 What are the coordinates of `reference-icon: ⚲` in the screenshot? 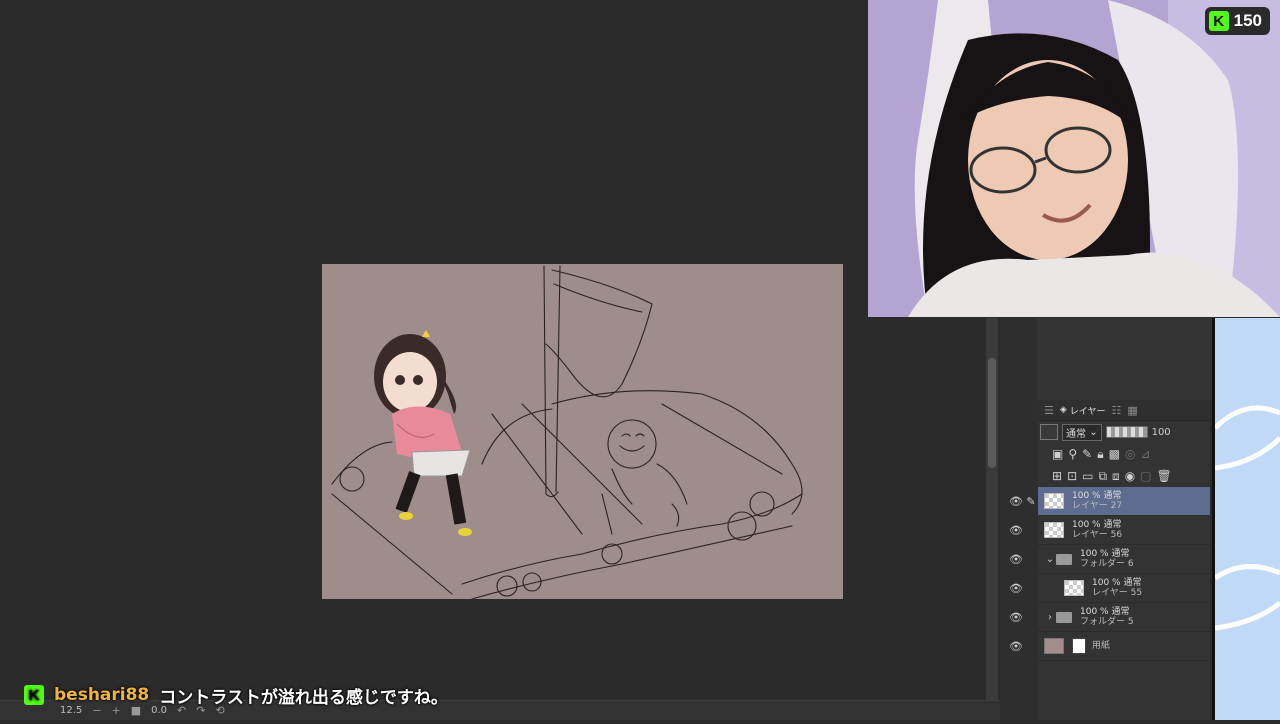 It's located at (1072, 454).